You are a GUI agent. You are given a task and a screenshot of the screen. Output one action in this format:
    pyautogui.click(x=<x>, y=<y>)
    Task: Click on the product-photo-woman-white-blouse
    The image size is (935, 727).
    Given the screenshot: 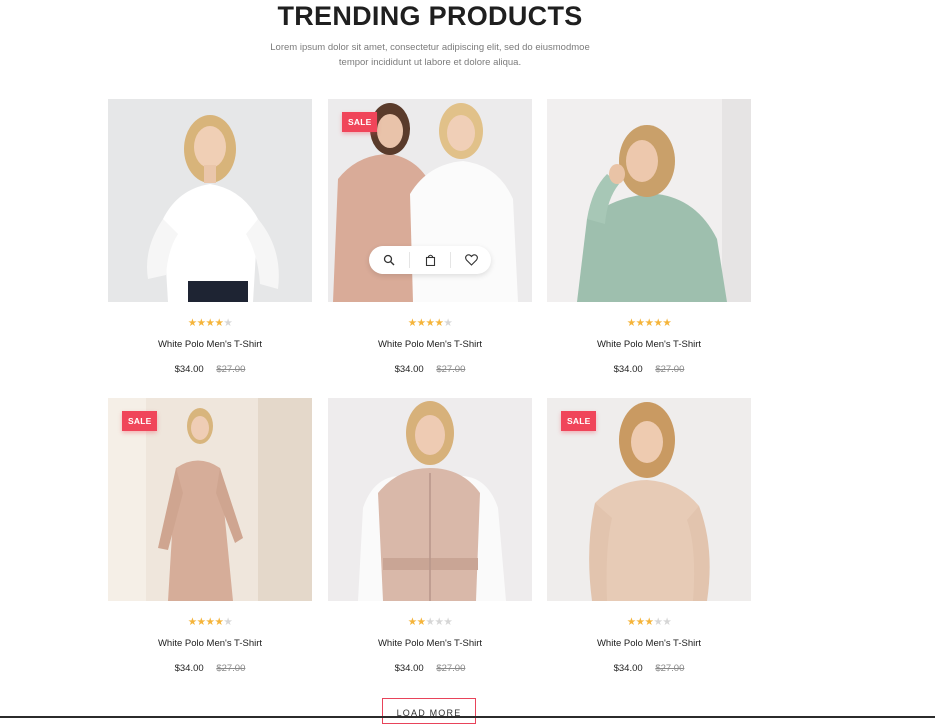 What is the action you would take?
    pyautogui.click(x=210, y=200)
    